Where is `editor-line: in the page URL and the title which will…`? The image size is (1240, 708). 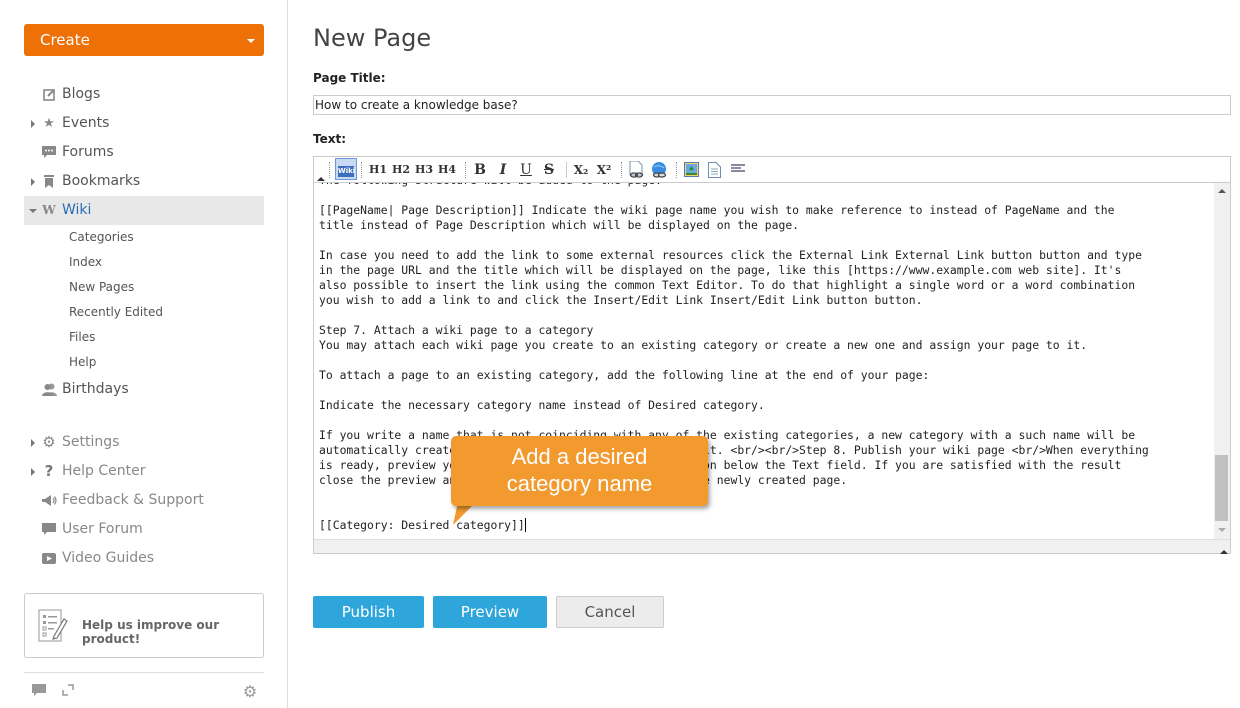 editor-line: in the page URL and the title which will… is located at coordinates (720, 270).